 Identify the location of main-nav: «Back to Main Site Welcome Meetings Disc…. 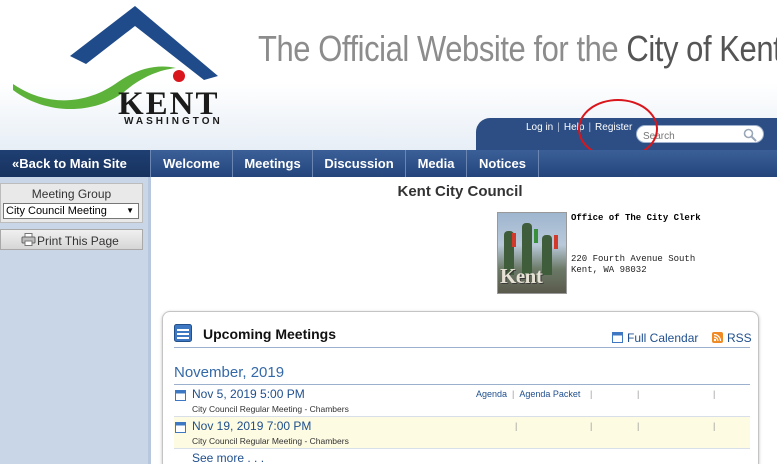
(388, 163).